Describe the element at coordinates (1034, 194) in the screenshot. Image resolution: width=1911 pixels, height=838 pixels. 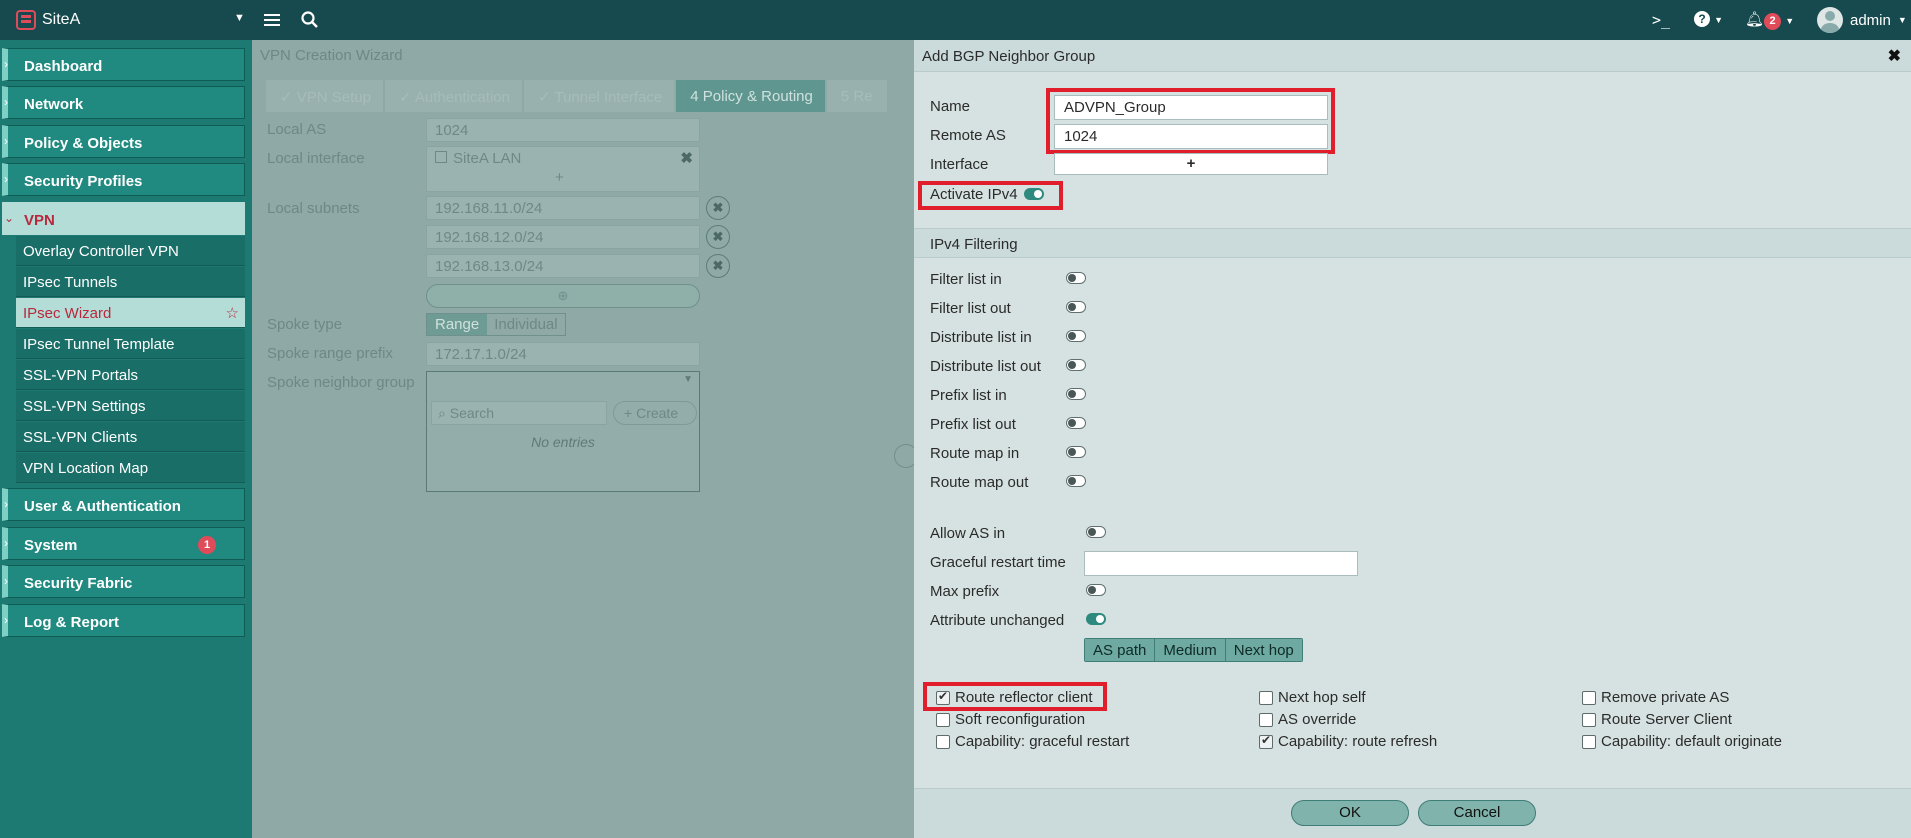
I see `activate-ipv4-toggle` at that location.